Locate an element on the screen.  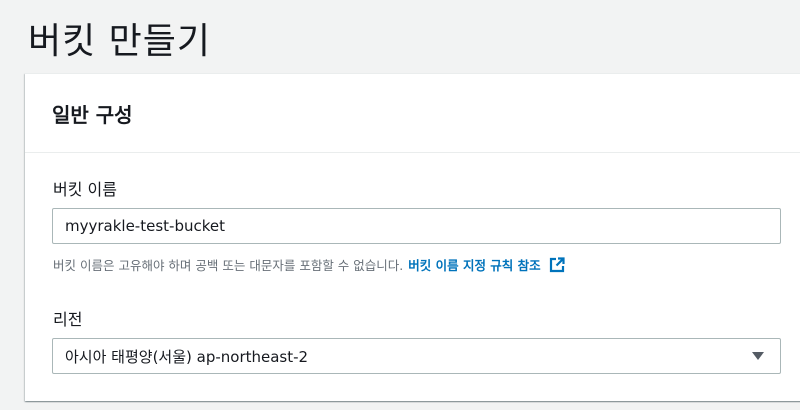
bucket-name-hint-text: 버킷 이름은 고유해야 하며 공백 또는 대문자를 포함할 수 없습니다. is located at coordinates (228, 265).